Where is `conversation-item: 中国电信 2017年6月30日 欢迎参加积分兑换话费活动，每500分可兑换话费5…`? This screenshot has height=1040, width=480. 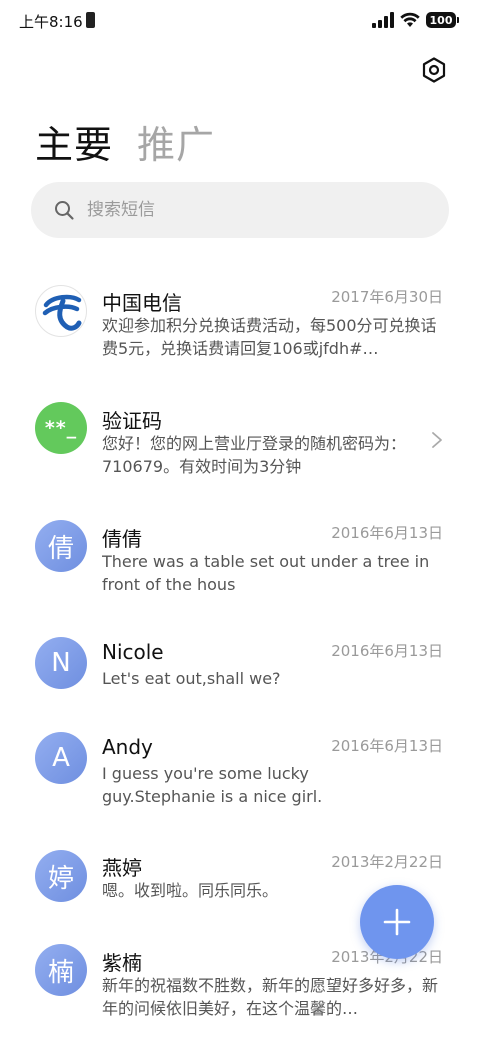
conversation-item: 中国电信 2017年6月30日 欢迎参加积分兑换话费活动，每500分可兑换话费5… is located at coordinates (240, 324).